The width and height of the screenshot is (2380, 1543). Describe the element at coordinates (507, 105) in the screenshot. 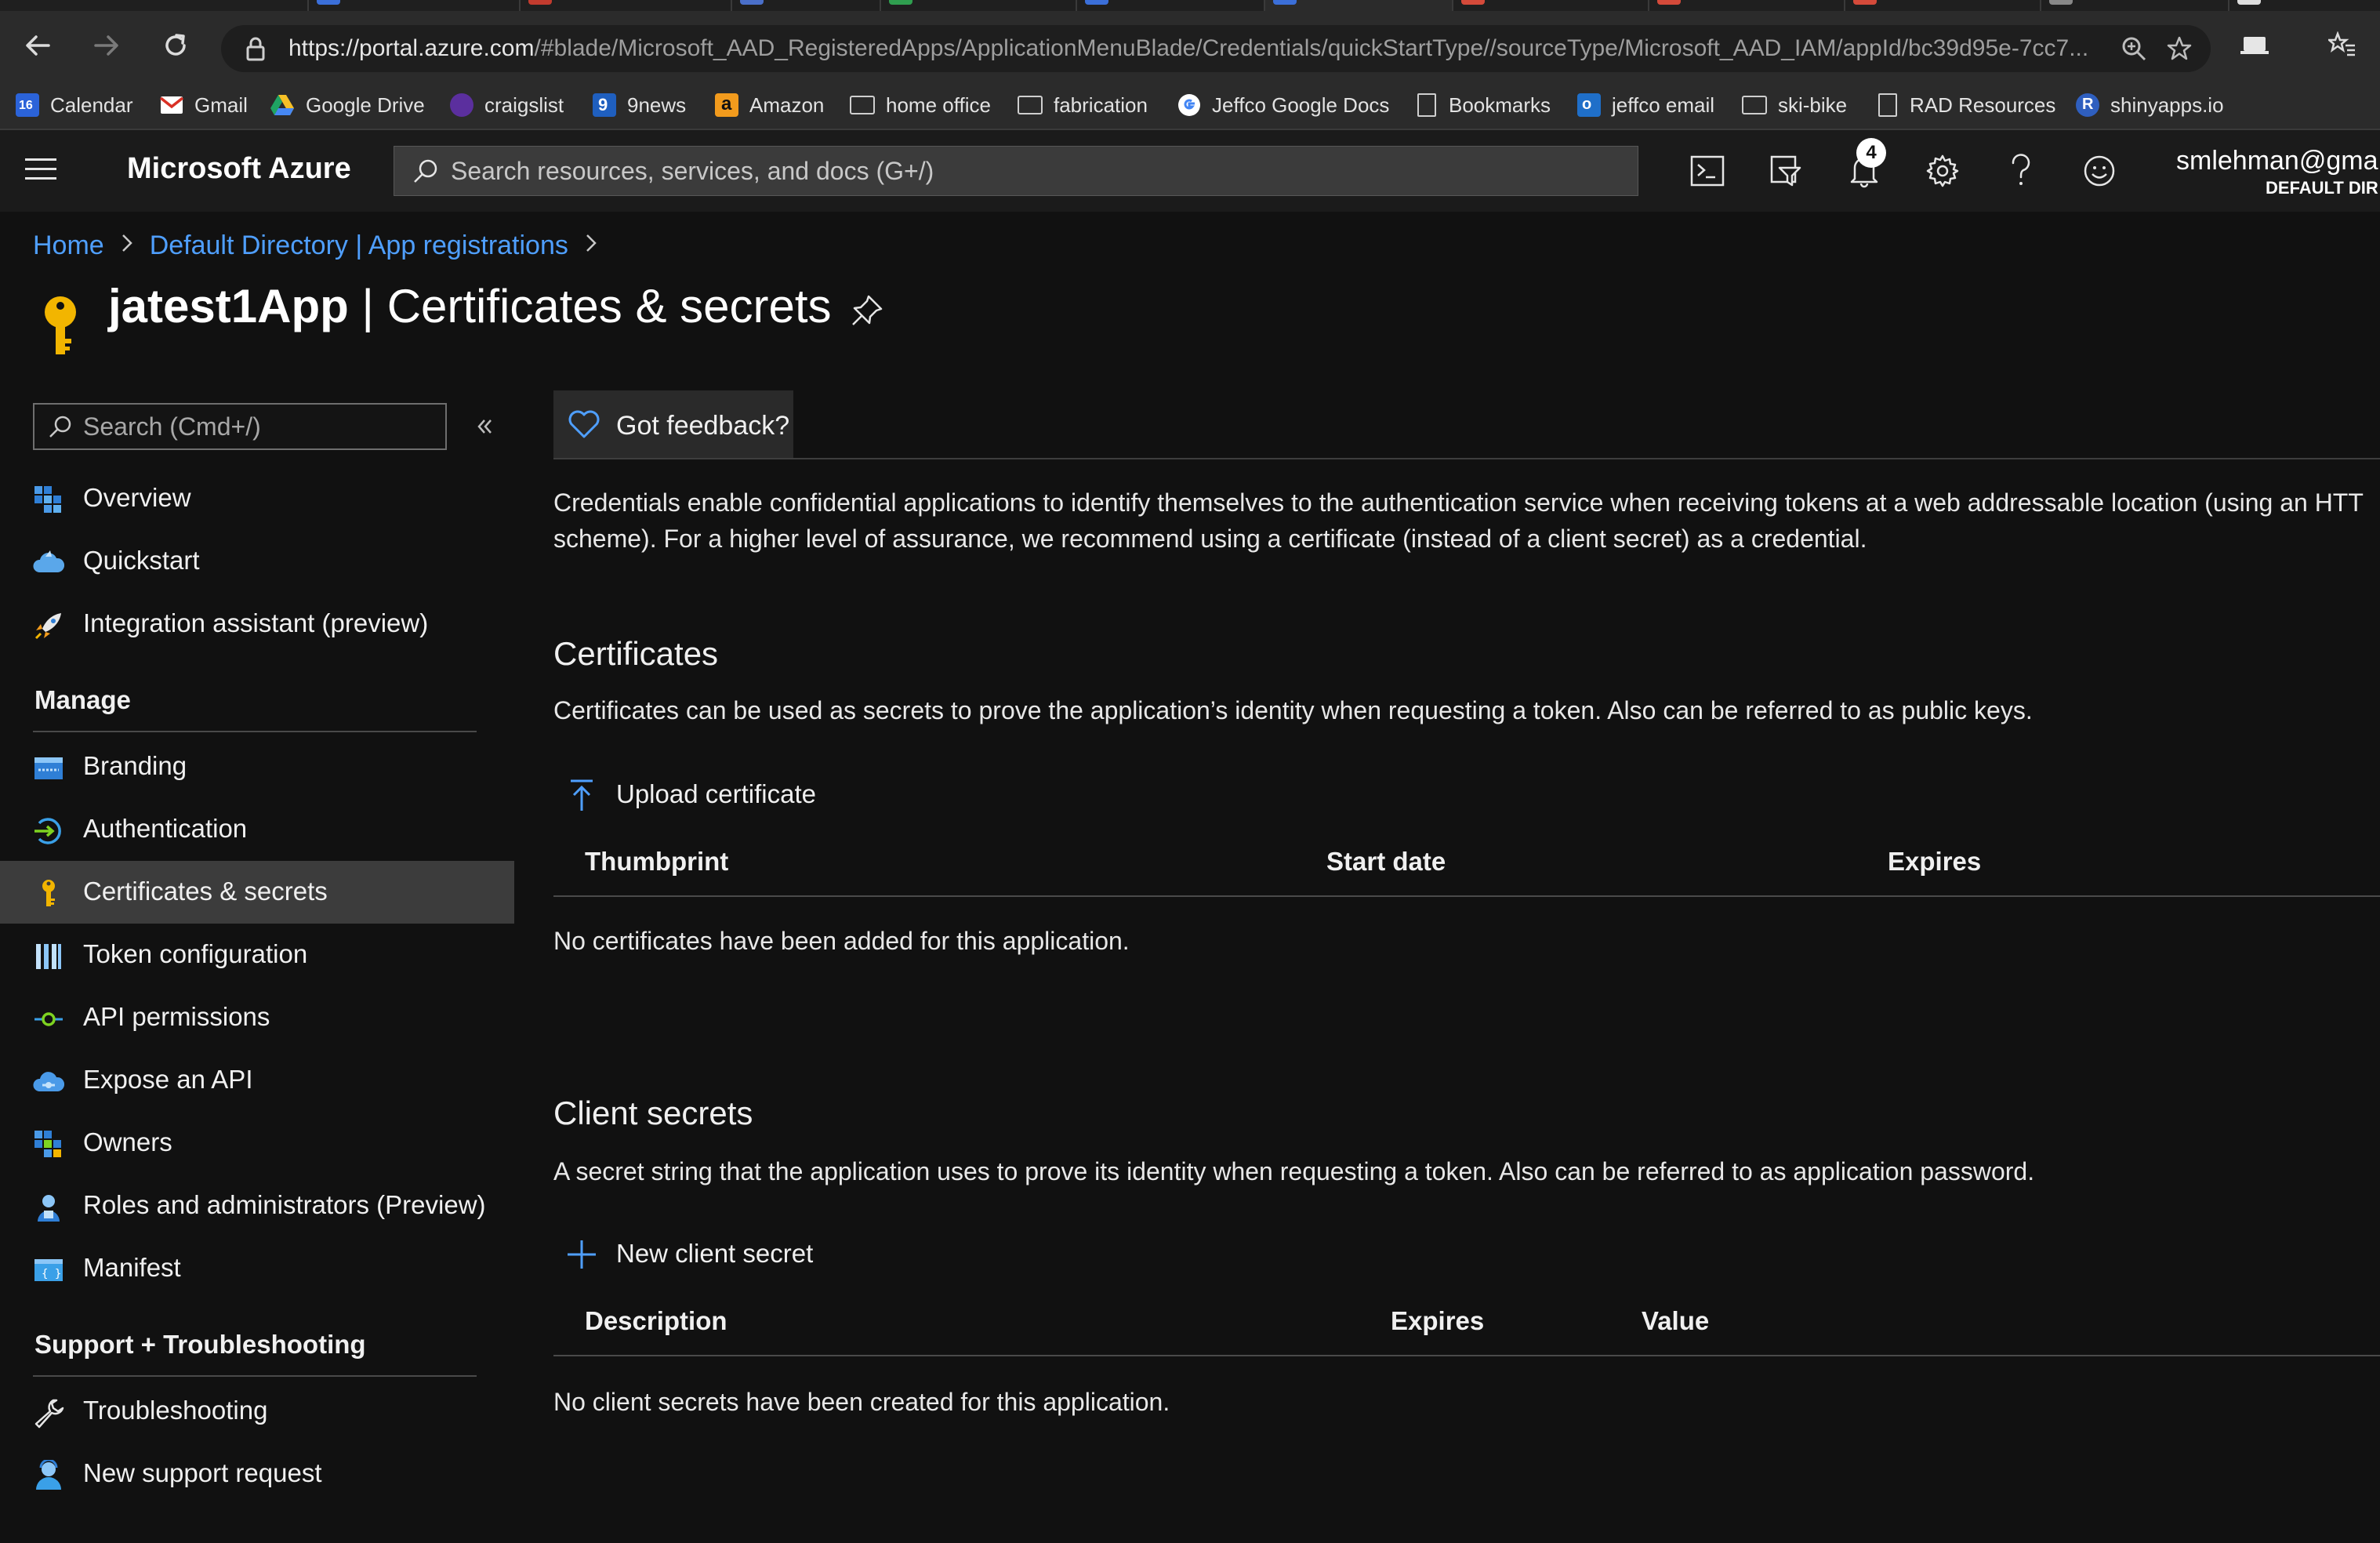

I see `bookmark-craigslist: craigslist` at that location.